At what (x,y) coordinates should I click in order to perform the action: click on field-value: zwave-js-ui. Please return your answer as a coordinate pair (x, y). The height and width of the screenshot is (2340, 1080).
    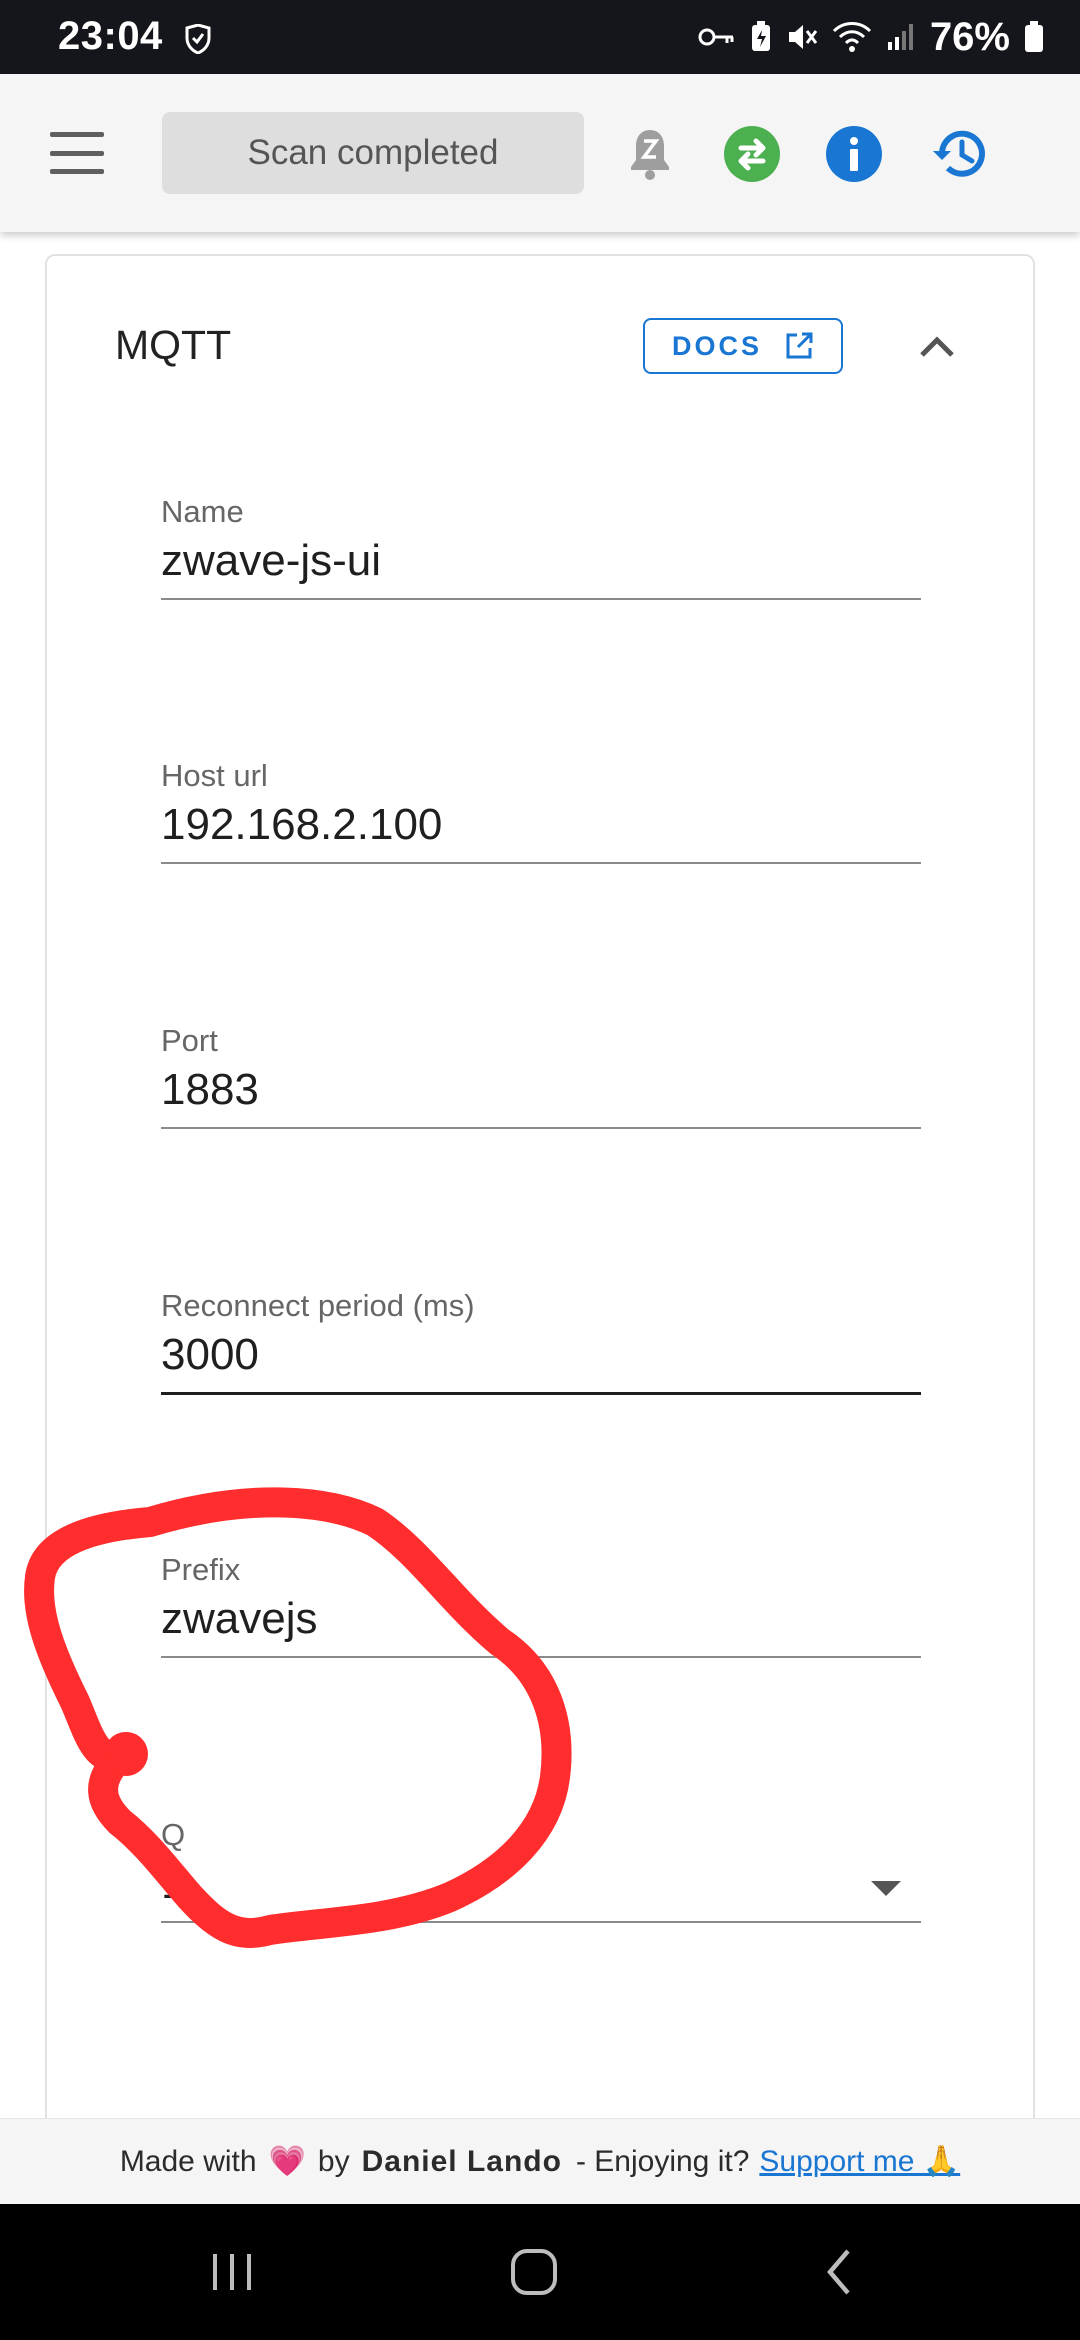
    Looking at the image, I should click on (271, 561).